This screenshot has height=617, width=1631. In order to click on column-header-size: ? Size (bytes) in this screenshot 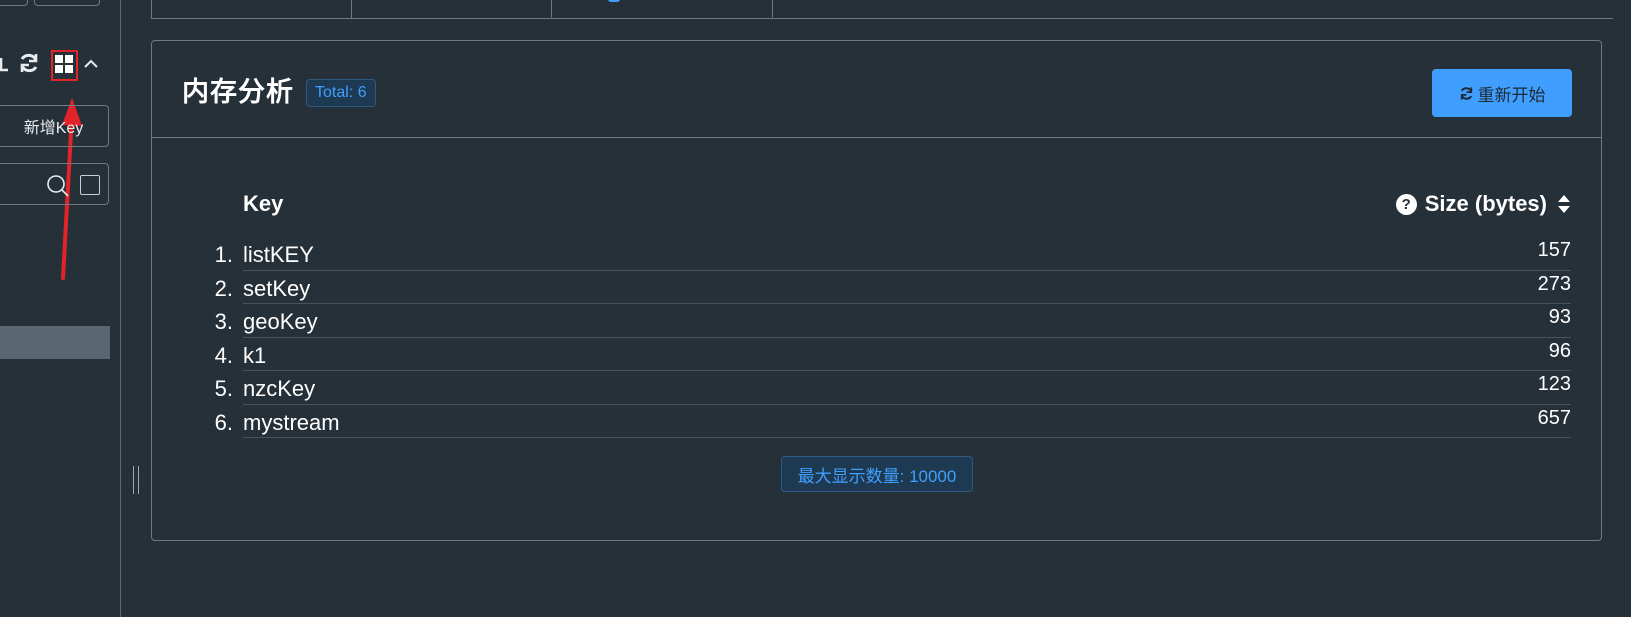, I will do `click(1483, 204)`.